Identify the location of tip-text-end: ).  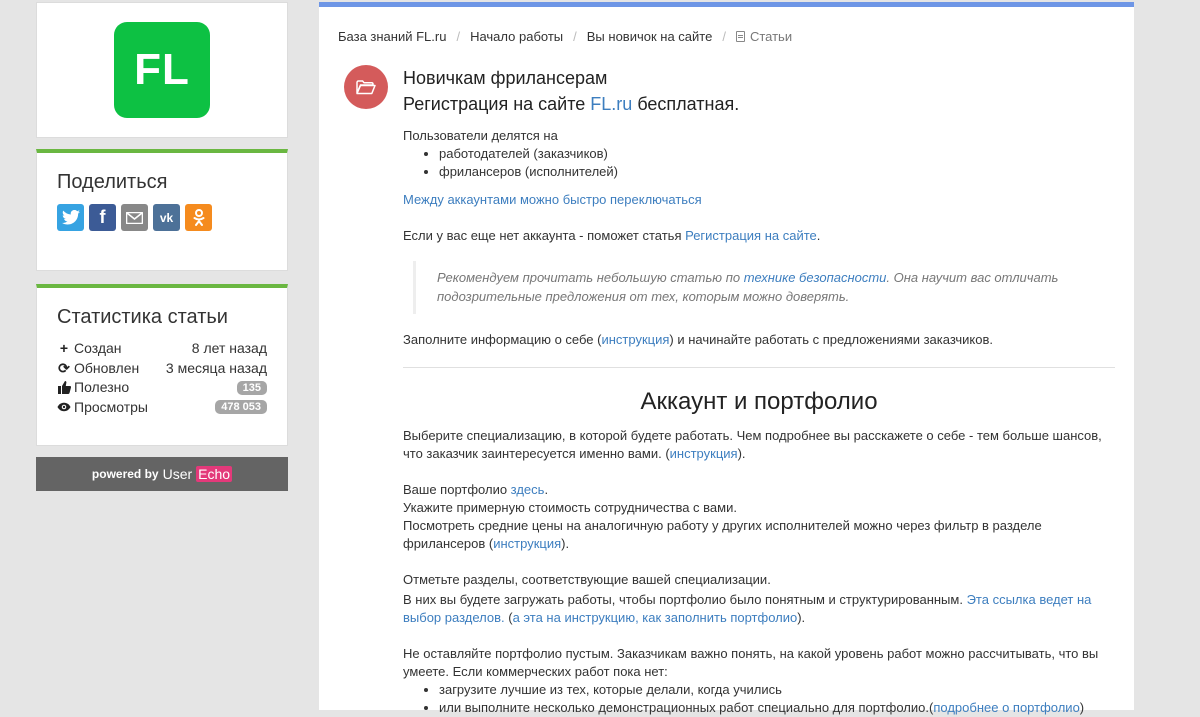
(1082, 707).